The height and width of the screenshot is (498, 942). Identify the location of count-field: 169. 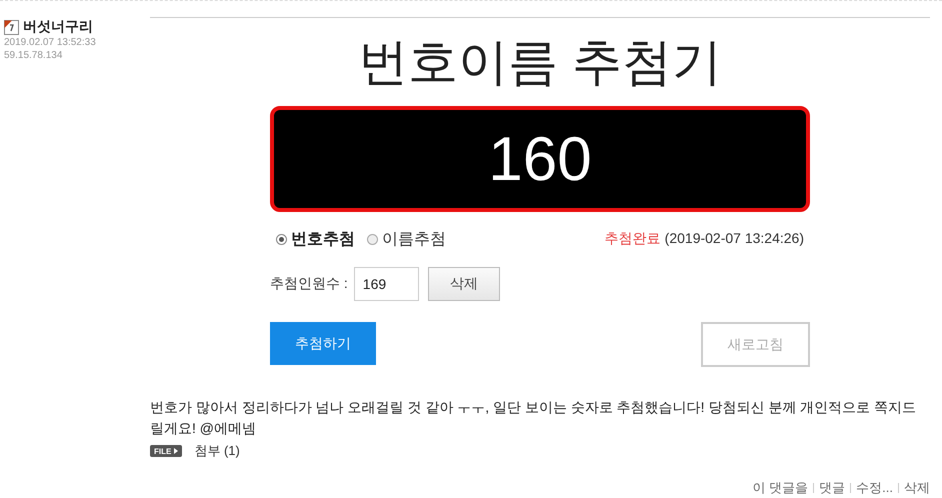
(386, 284).